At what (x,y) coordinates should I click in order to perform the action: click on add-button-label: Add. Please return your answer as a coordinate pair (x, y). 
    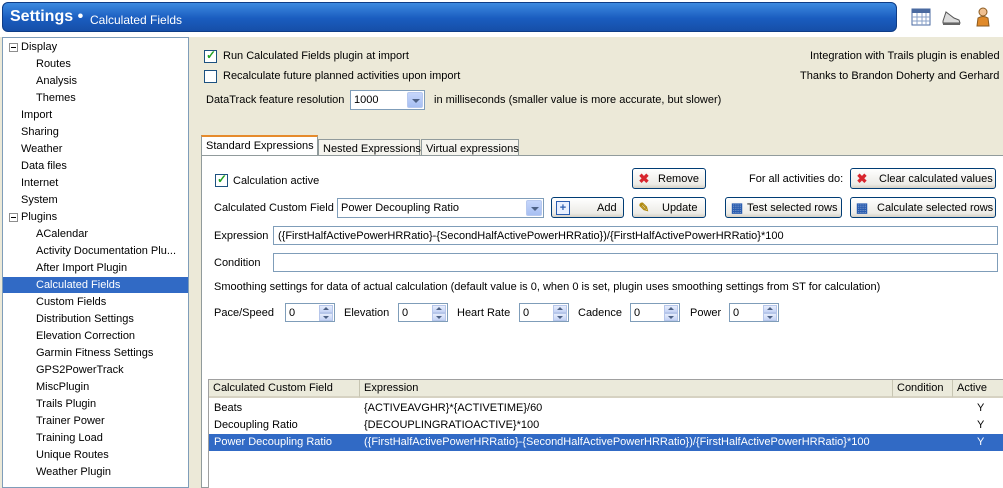
    Looking at the image, I should click on (607, 208).